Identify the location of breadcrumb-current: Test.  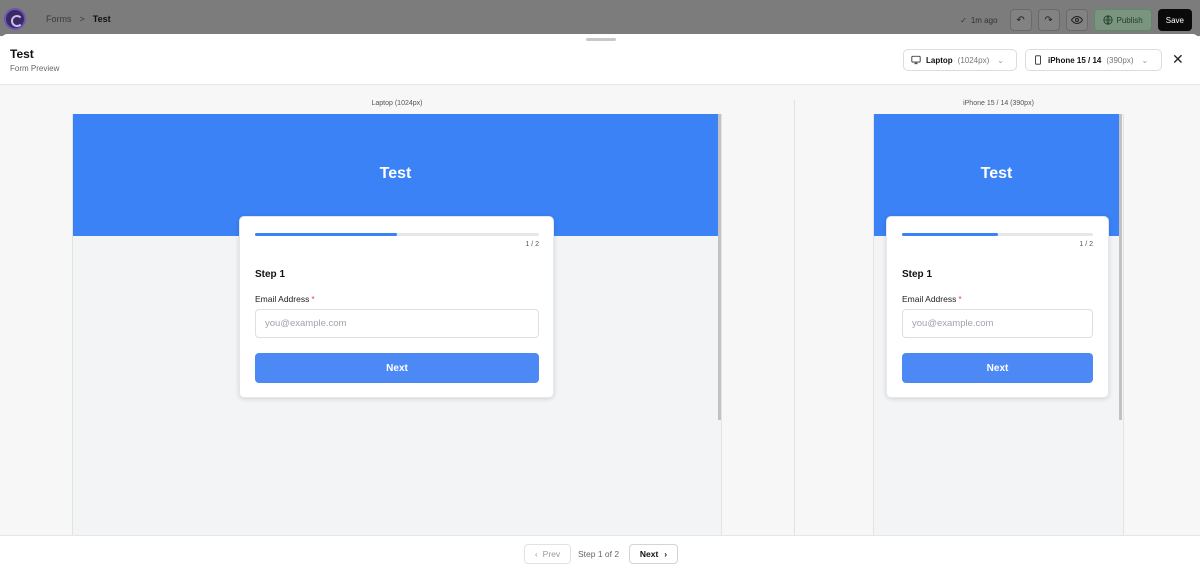
(101, 19).